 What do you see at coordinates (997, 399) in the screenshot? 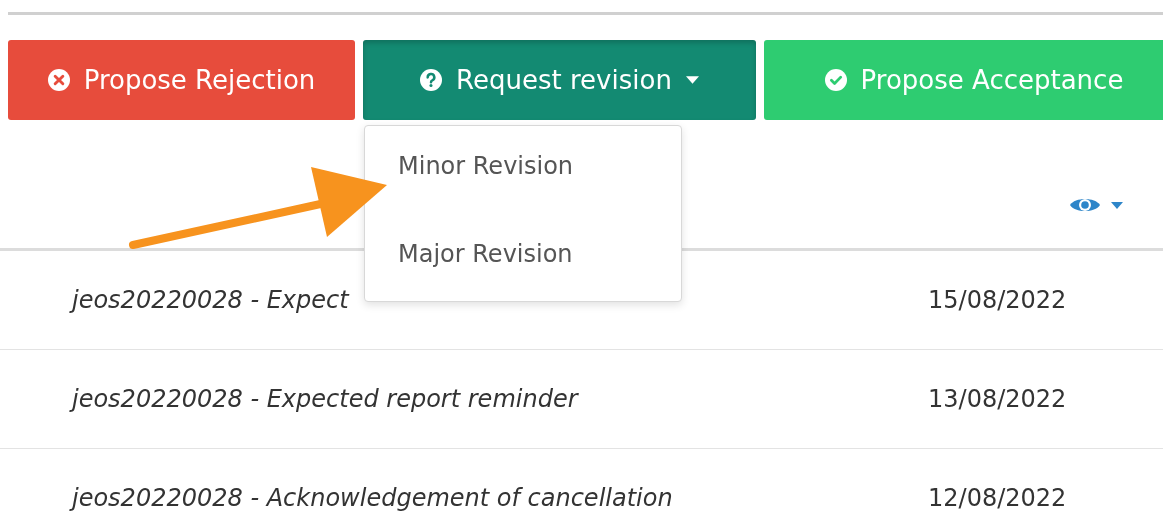
I see `message-date: 13/08/2022` at bounding box center [997, 399].